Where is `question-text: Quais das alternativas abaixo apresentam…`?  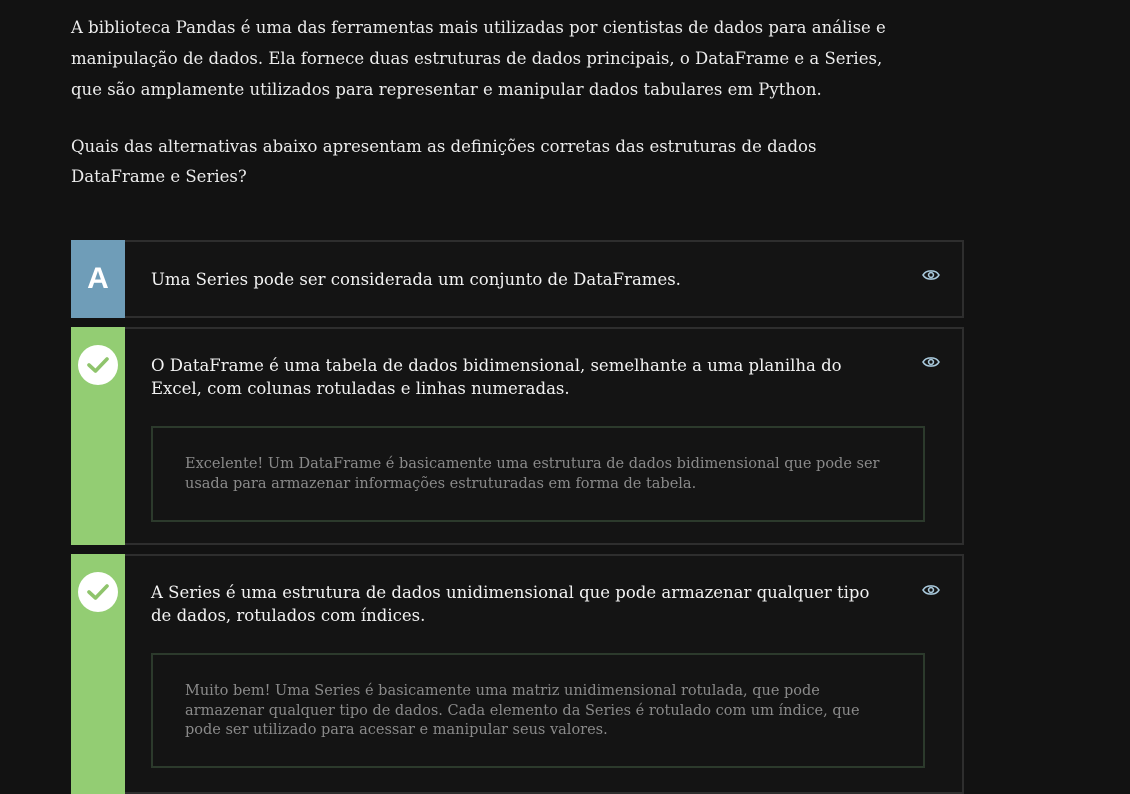
question-text: Quais das alternativas abaixo apresentam… is located at coordinates (444, 161).